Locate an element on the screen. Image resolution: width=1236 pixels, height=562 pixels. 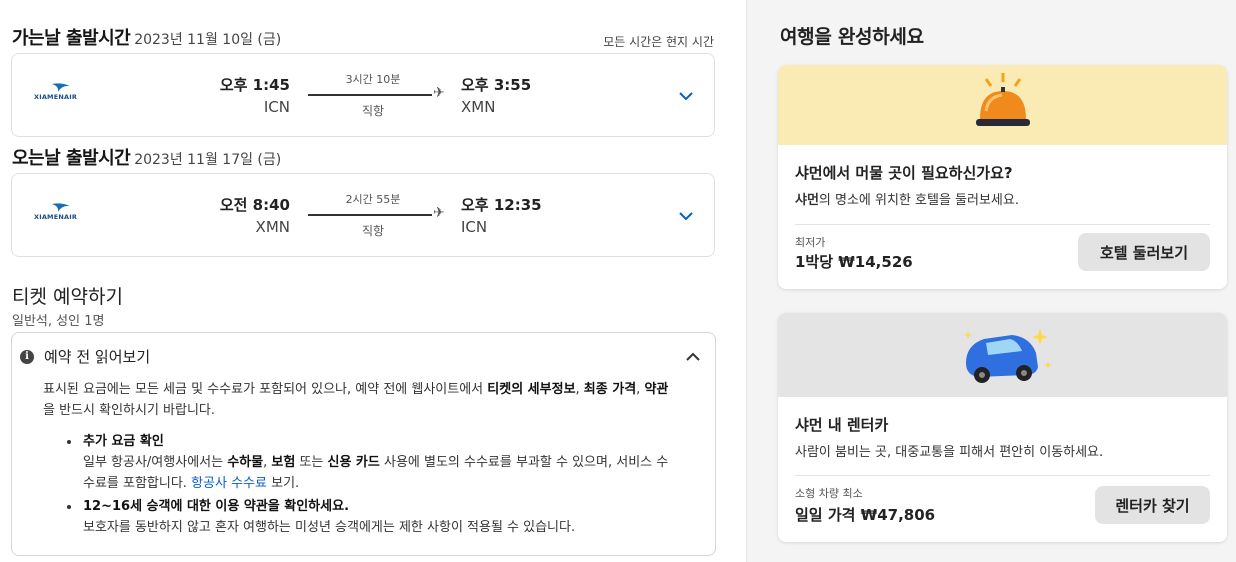
inbound-heading-label: 오는날 출발시간 is located at coordinates (71, 158).